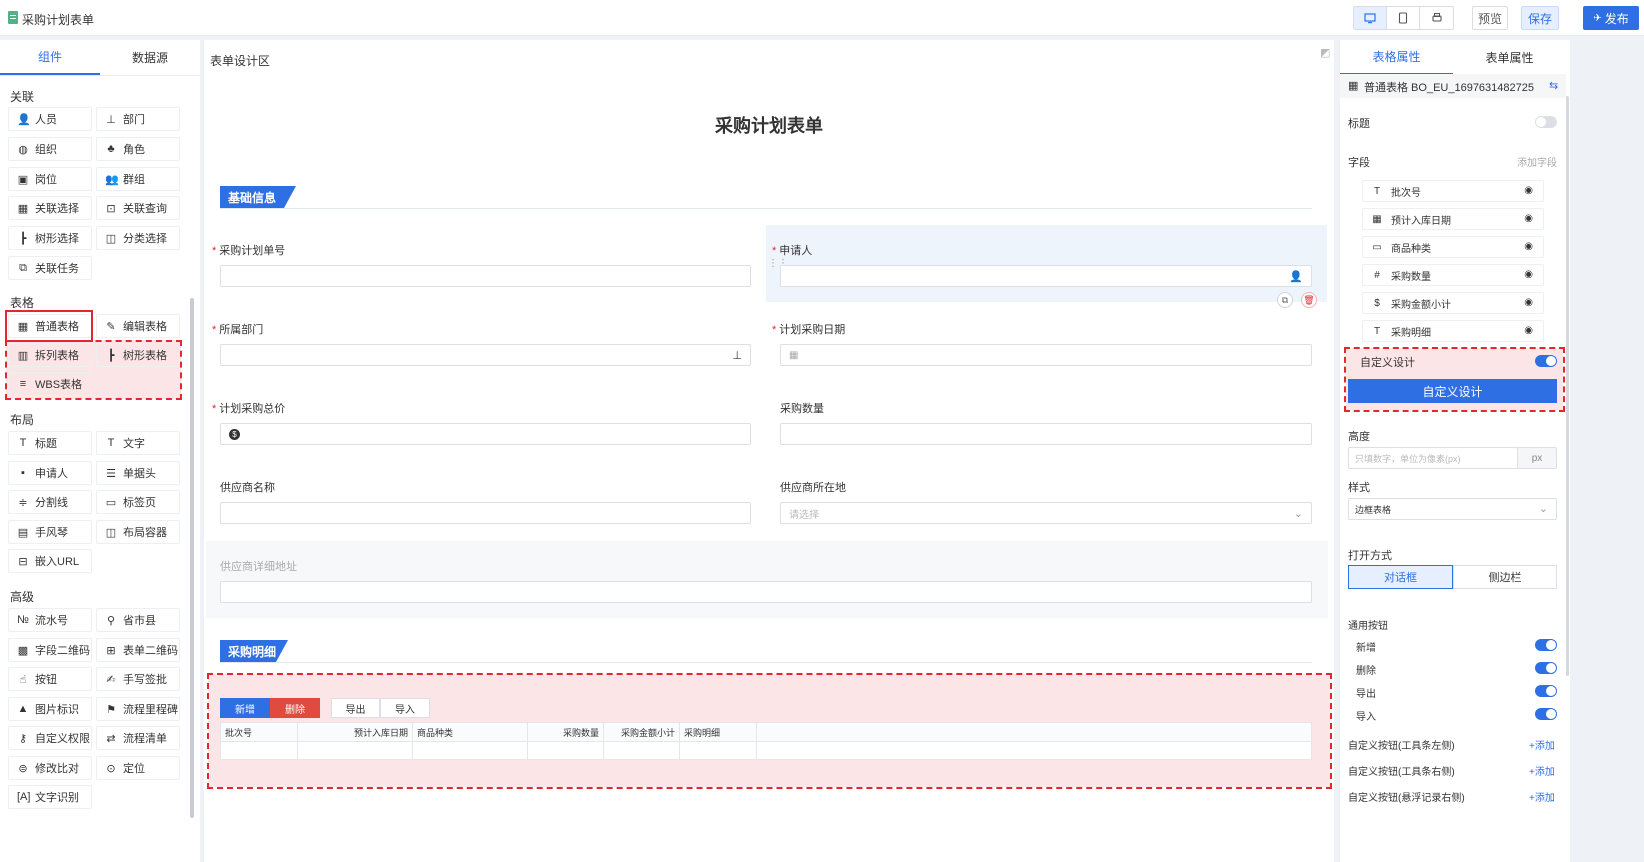  Describe the element at coordinates (1453, 191) in the screenshot. I see `field-item: T 批次号 ◉` at that location.